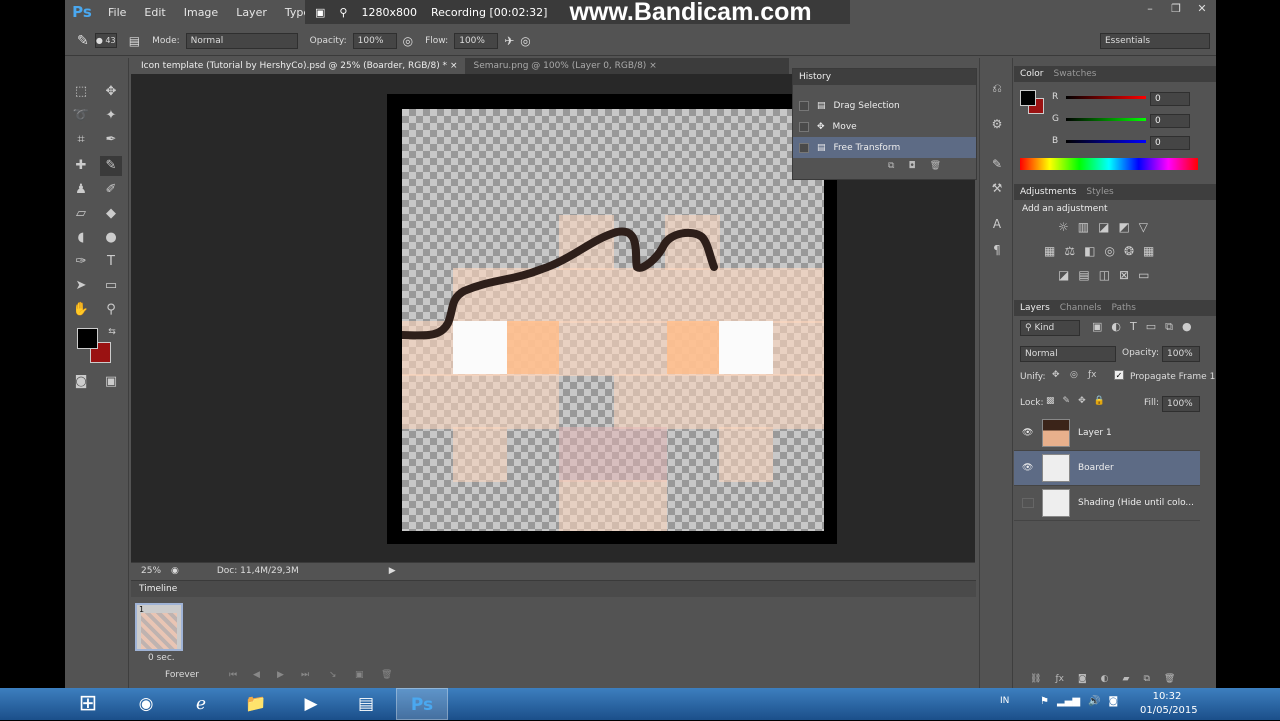 The height and width of the screenshot is (721, 1280). Describe the element at coordinates (1050, 328) in the screenshot. I see `kind-filter: ⚲ Kind` at that location.